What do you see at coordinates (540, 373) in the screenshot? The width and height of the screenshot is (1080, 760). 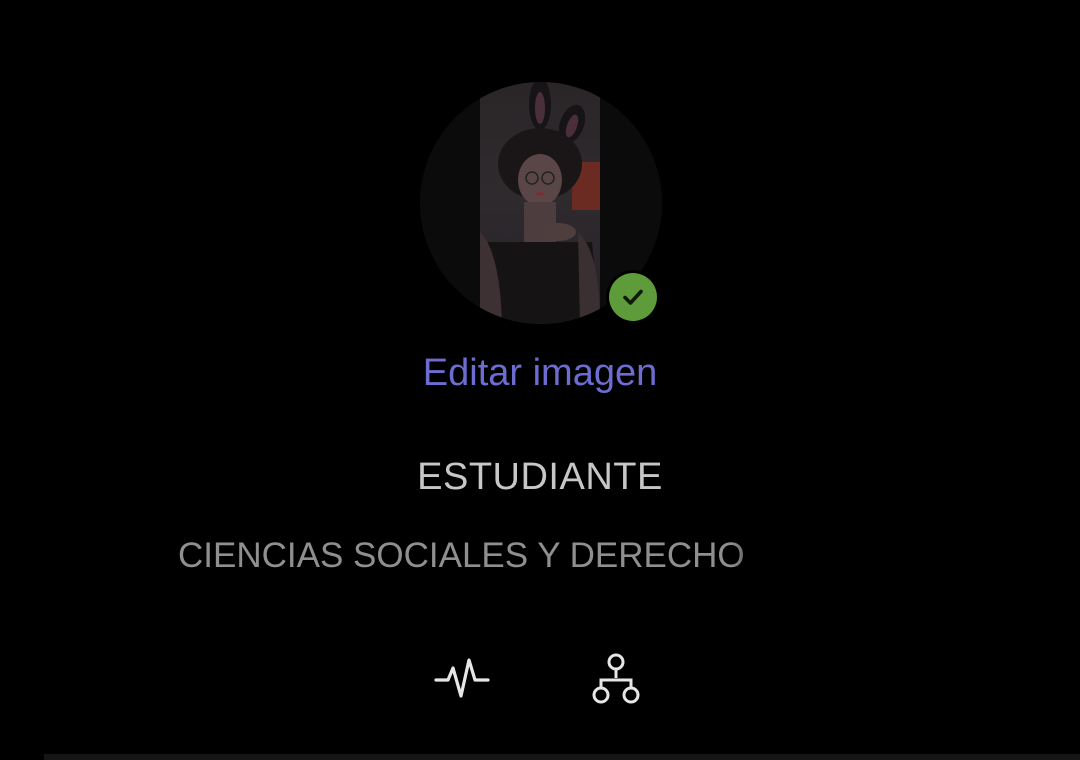 I see `edit-image-link: Editar imagen` at bounding box center [540, 373].